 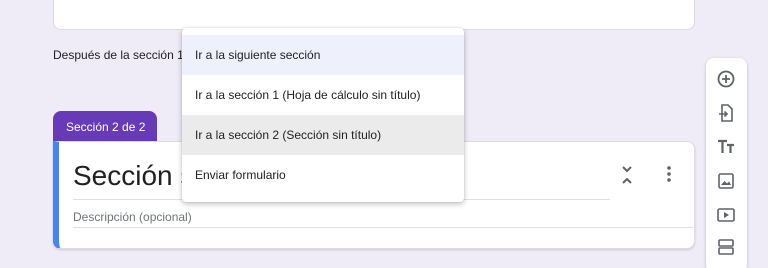 I want to click on add-video-button, so click(x=726, y=215).